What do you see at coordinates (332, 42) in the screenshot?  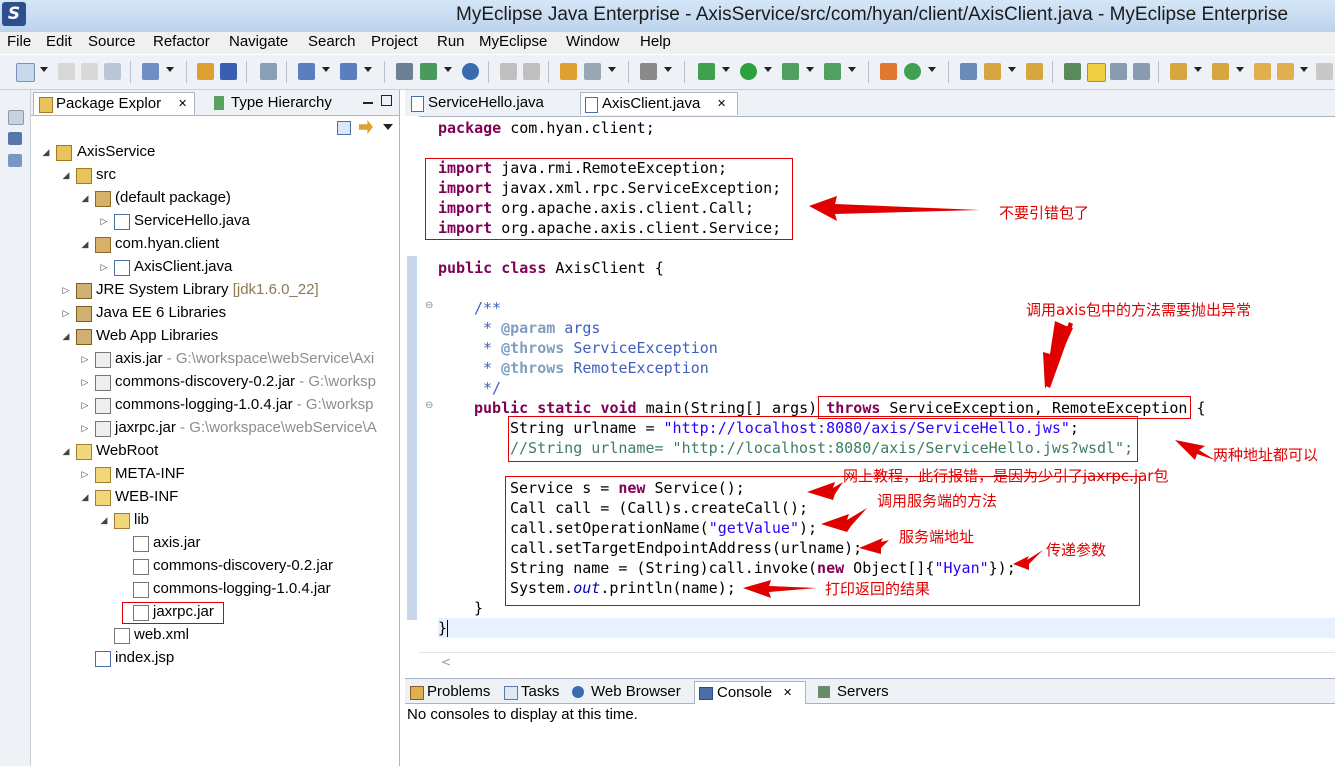 I see `menu-search: Search` at bounding box center [332, 42].